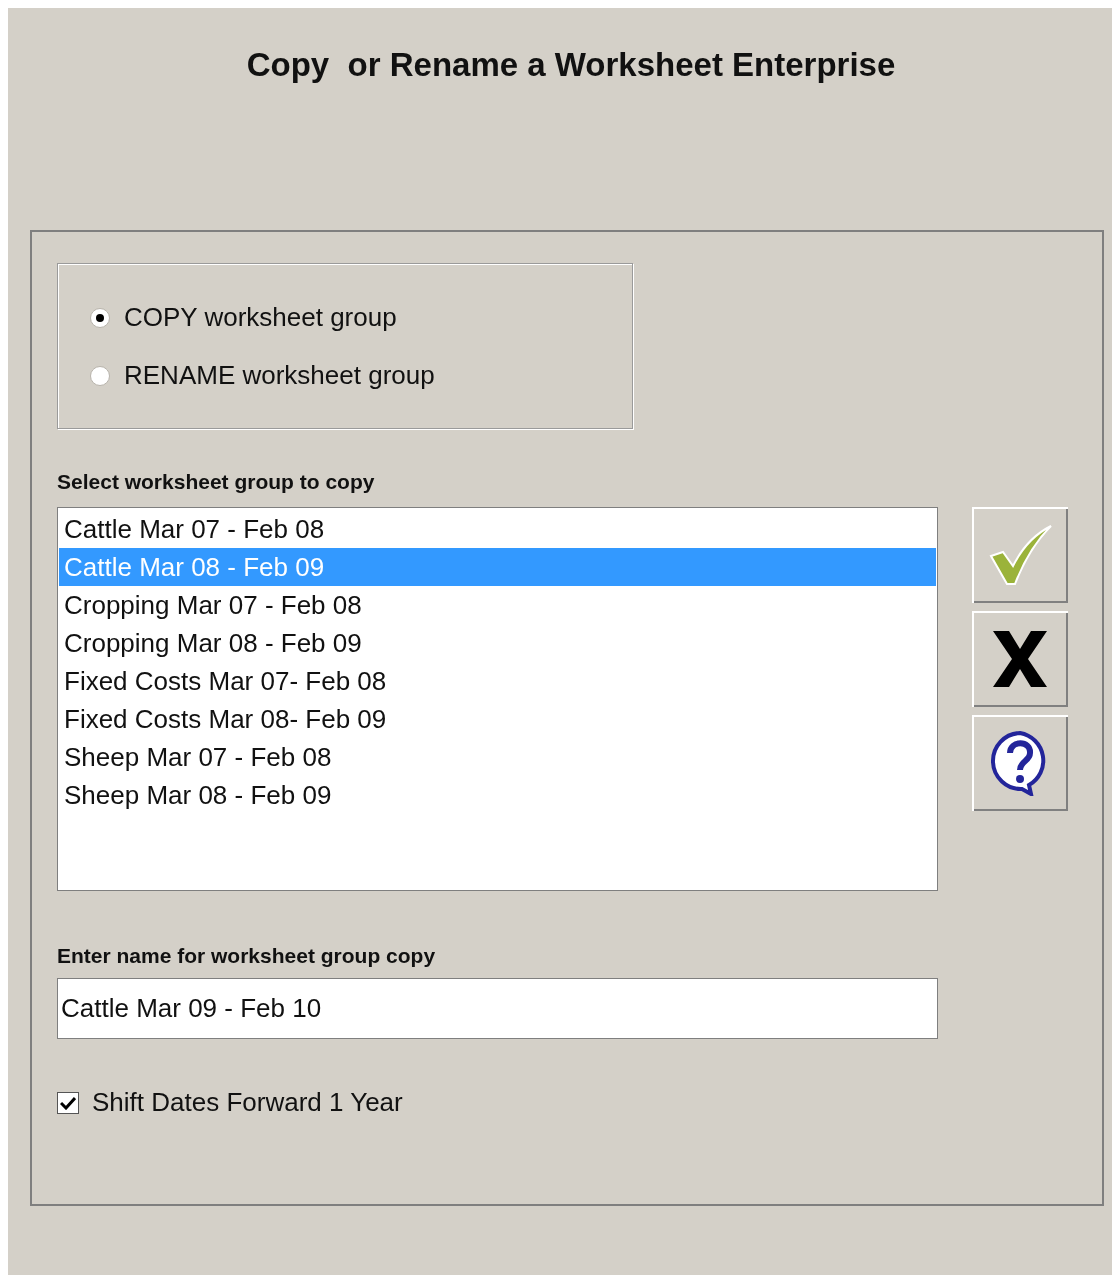  I want to click on cancel-button, so click(1020, 659).